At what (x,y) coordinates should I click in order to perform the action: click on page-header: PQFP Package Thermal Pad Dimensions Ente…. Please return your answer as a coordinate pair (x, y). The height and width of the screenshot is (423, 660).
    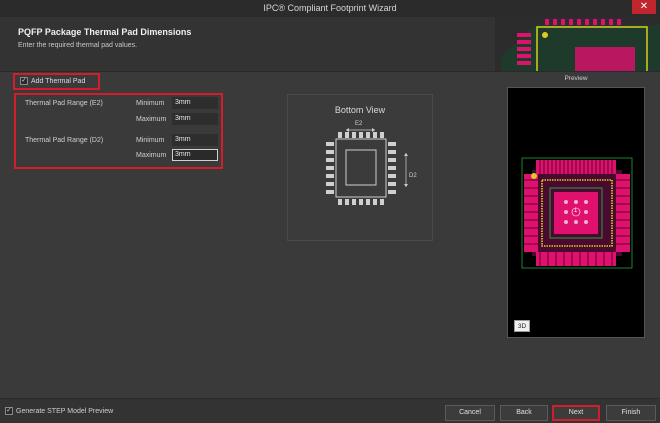
    Looking at the image, I should click on (330, 44).